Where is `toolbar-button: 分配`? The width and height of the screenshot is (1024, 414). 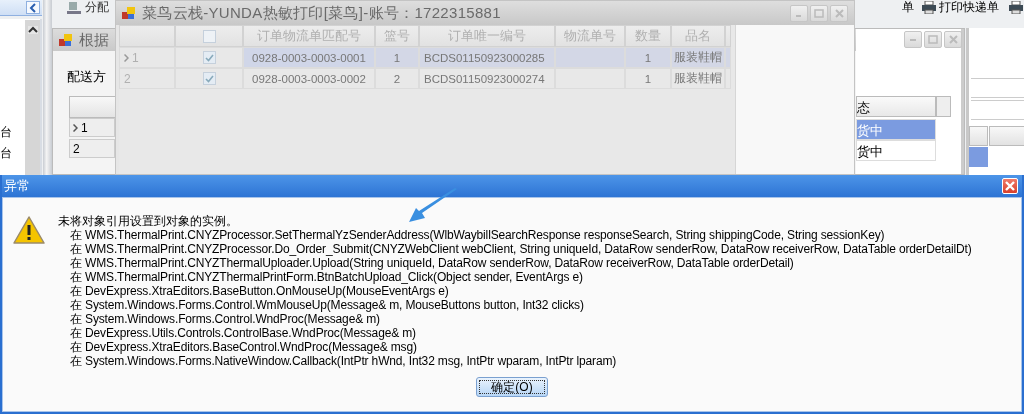
toolbar-button: 分配 is located at coordinates (87, 7).